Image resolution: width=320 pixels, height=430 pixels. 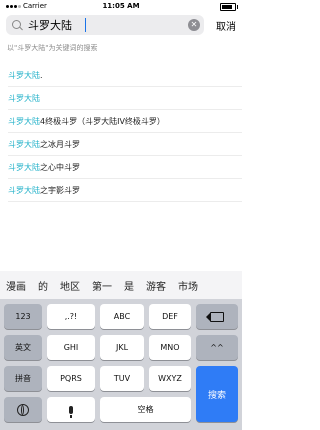 I want to click on candidate-word: 的, so click(x=43, y=285).